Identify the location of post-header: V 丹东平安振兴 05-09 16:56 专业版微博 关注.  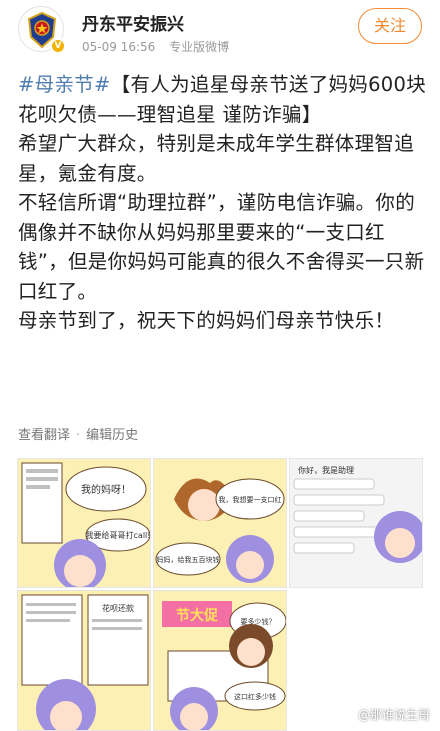
(220, 33).